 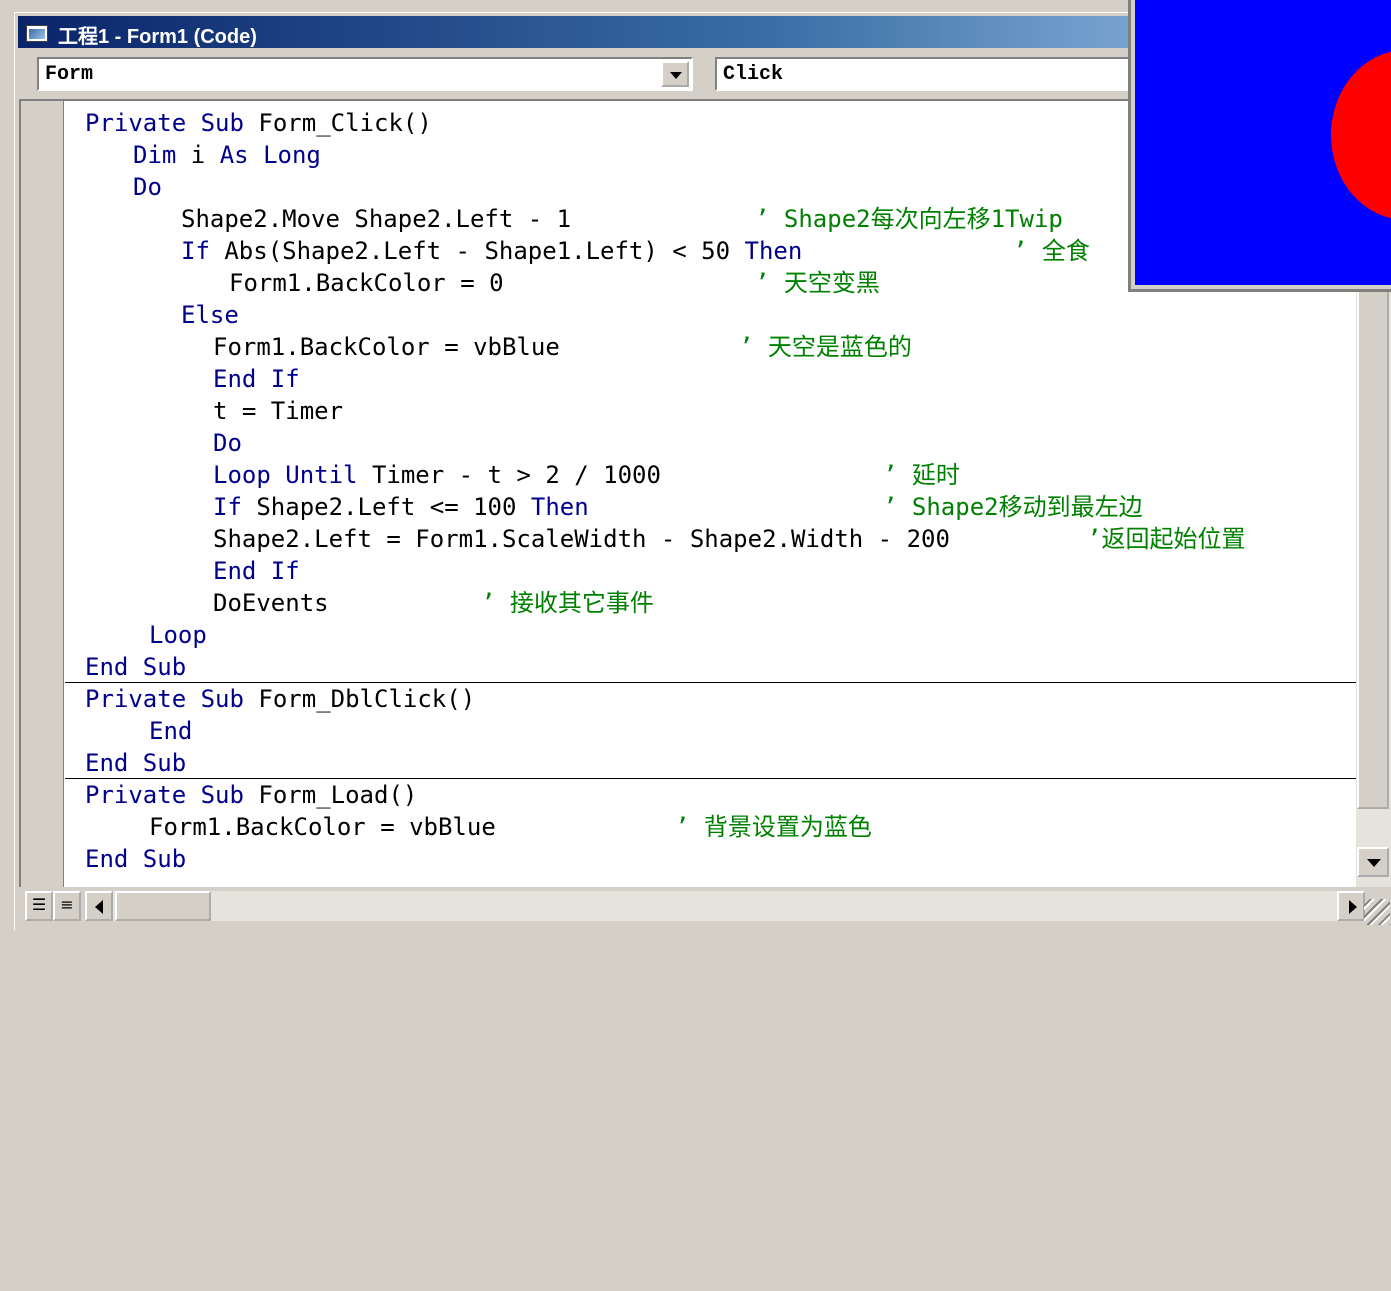 I want to click on code-text-segment: t = Timer, so click(x=278, y=411).